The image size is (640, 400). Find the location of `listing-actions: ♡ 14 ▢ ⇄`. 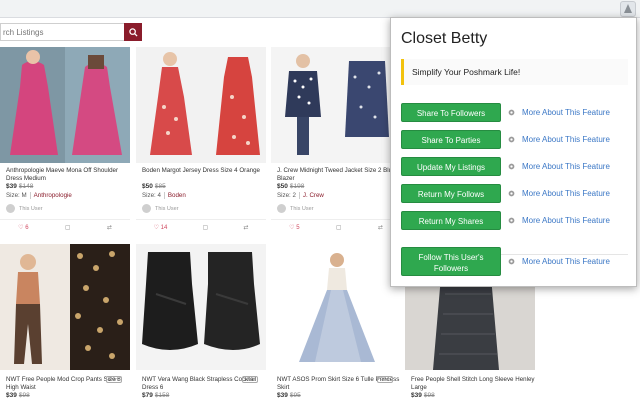

listing-actions: ♡ 14 ▢ ⇄ is located at coordinates (201, 227).